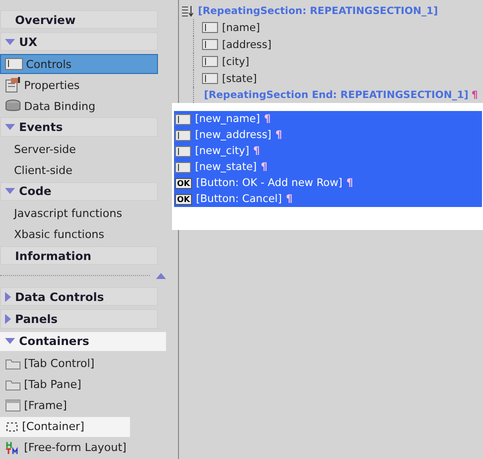 Image resolution: width=483 pixels, height=459 pixels. I want to click on sidebar-item: [Tab Control], so click(79, 364).